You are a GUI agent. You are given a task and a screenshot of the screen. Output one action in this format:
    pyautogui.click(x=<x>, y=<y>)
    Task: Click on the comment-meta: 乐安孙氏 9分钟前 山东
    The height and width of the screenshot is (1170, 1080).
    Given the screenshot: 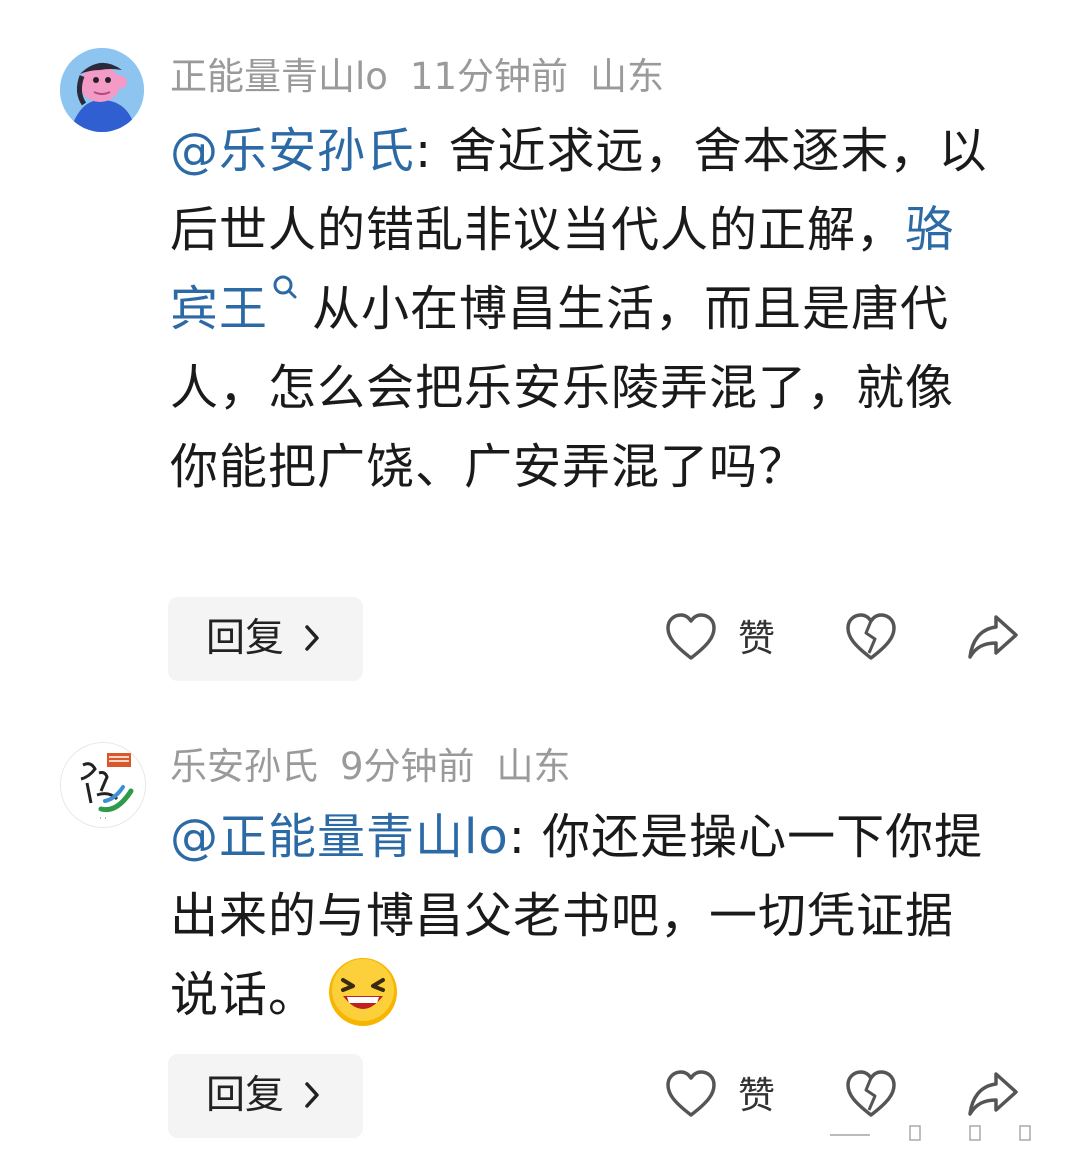 What is the action you would take?
    pyautogui.click(x=381, y=767)
    